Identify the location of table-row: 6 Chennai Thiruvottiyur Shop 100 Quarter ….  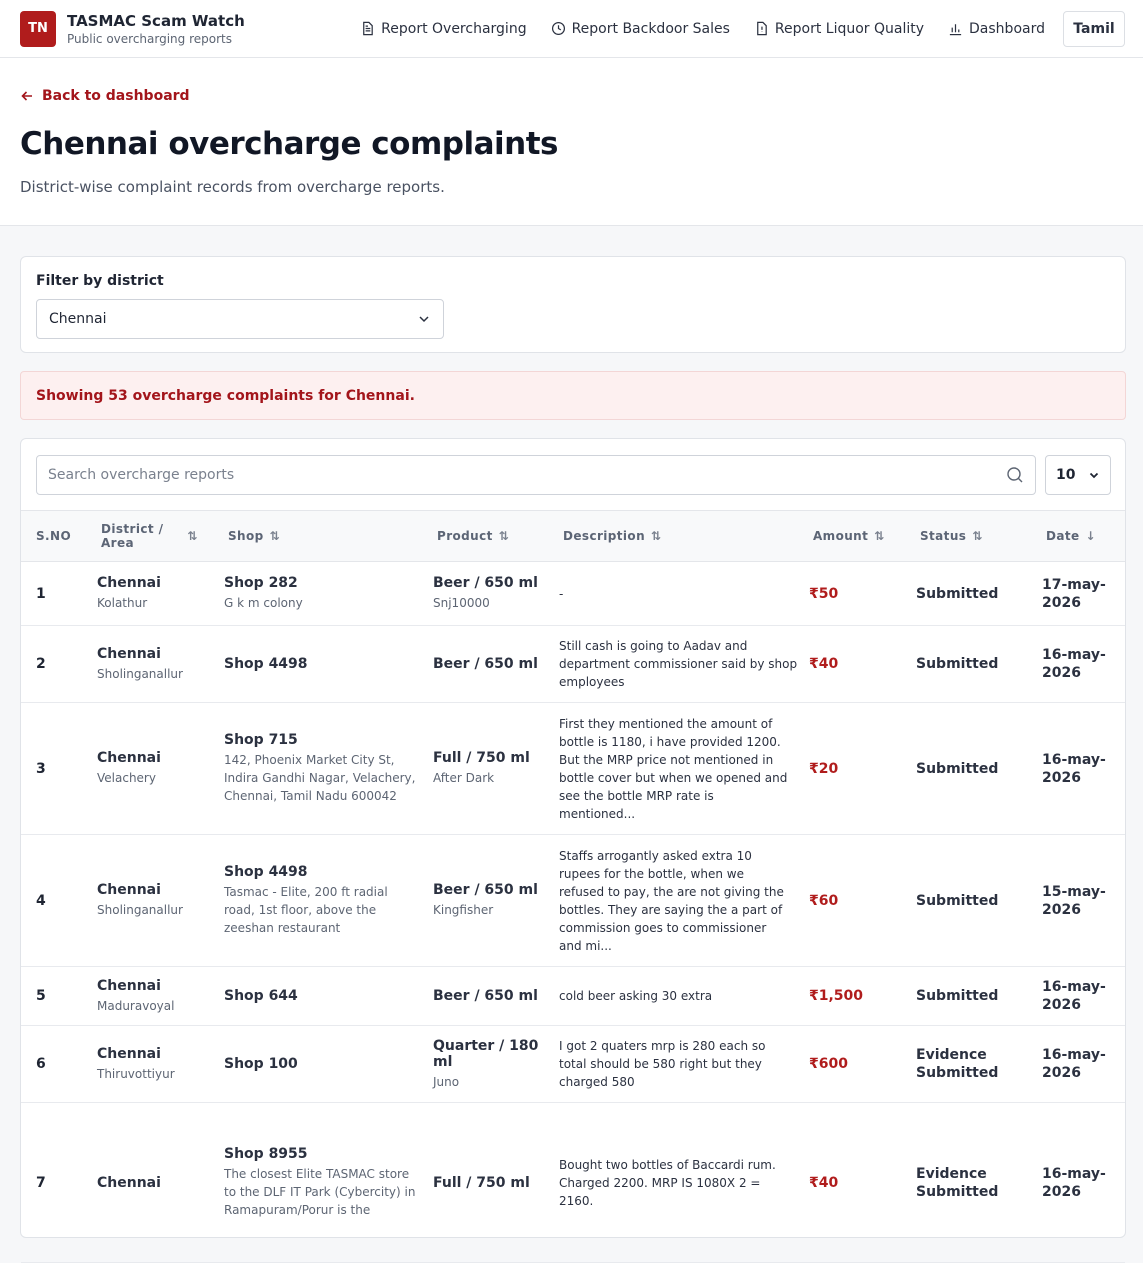
(573, 1064).